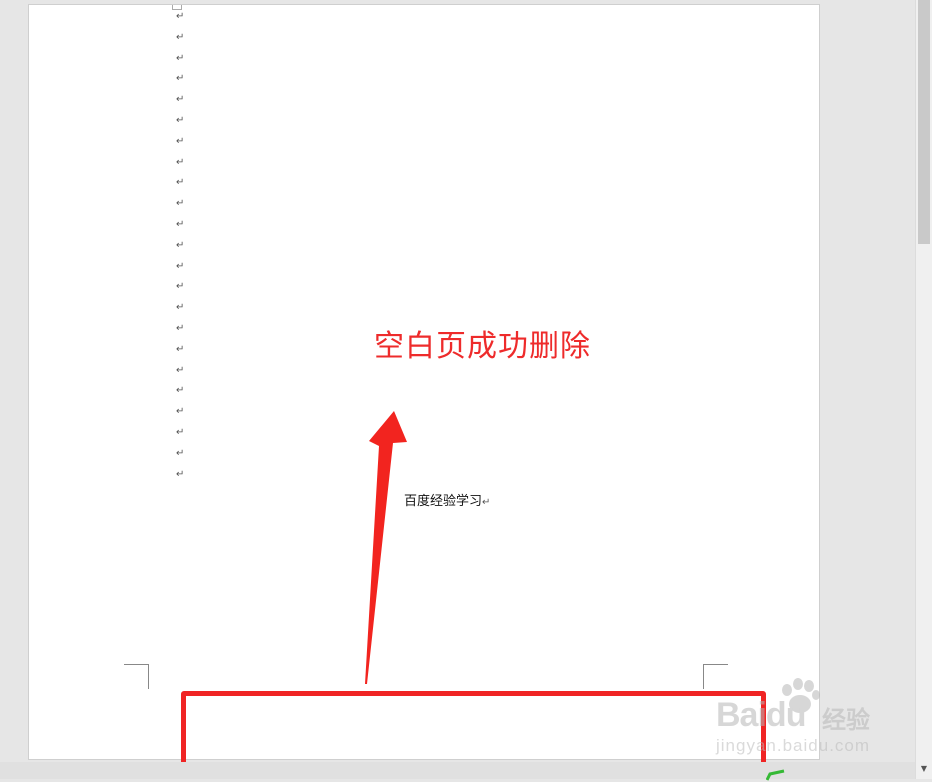 The width and height of the screenshot is (932, 782). What do you see at coordinates (924, 122) in the screenshot?
I see `scrollbar-thumb` at bounding box center [924, 122].